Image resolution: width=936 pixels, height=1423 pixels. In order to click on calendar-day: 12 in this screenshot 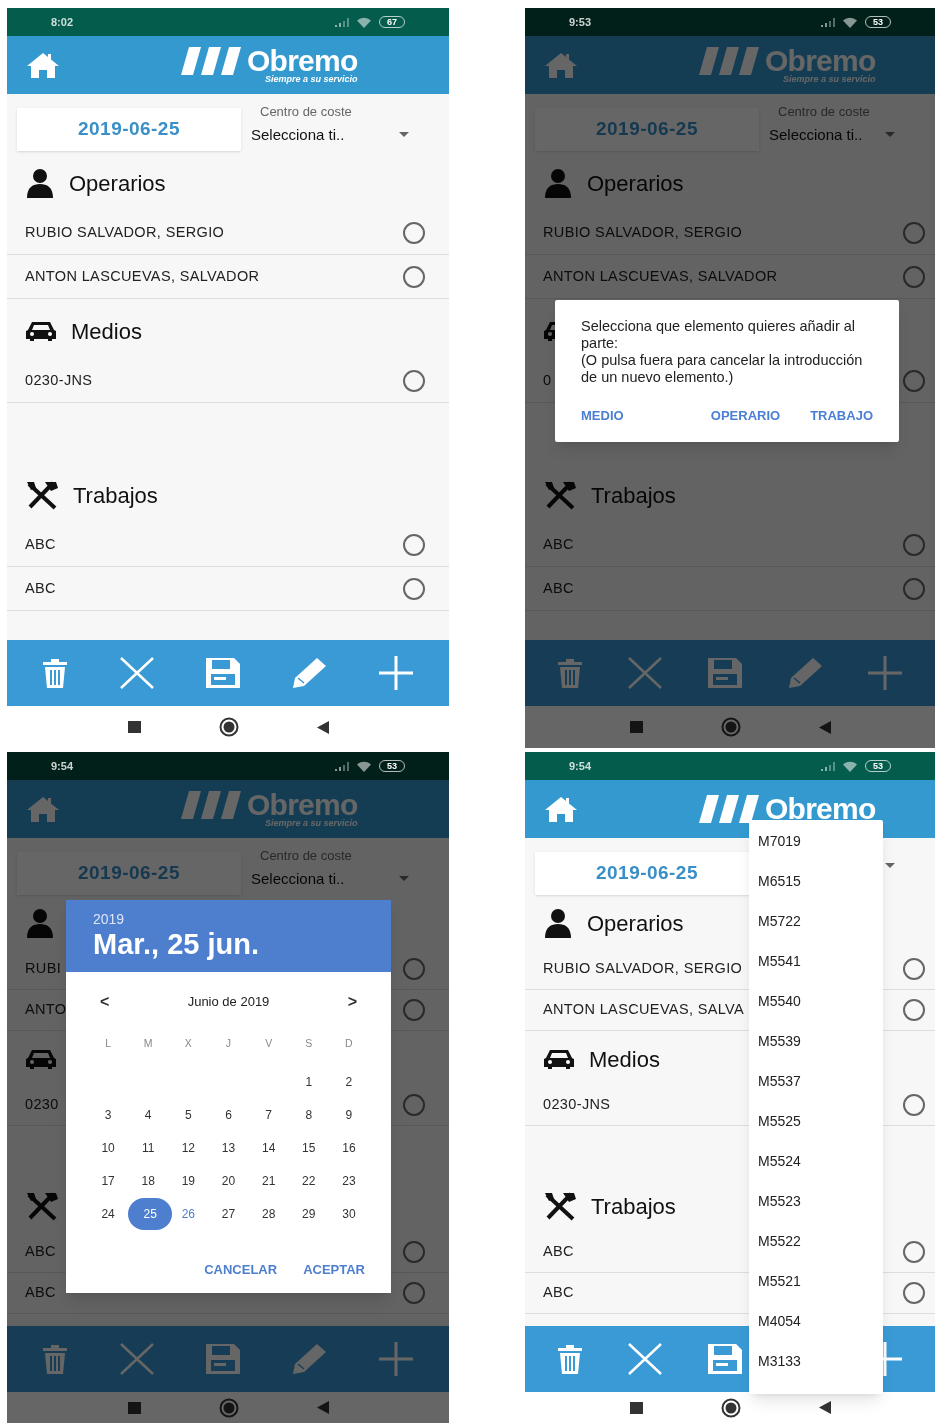, I will do `click(188, 1147)`.